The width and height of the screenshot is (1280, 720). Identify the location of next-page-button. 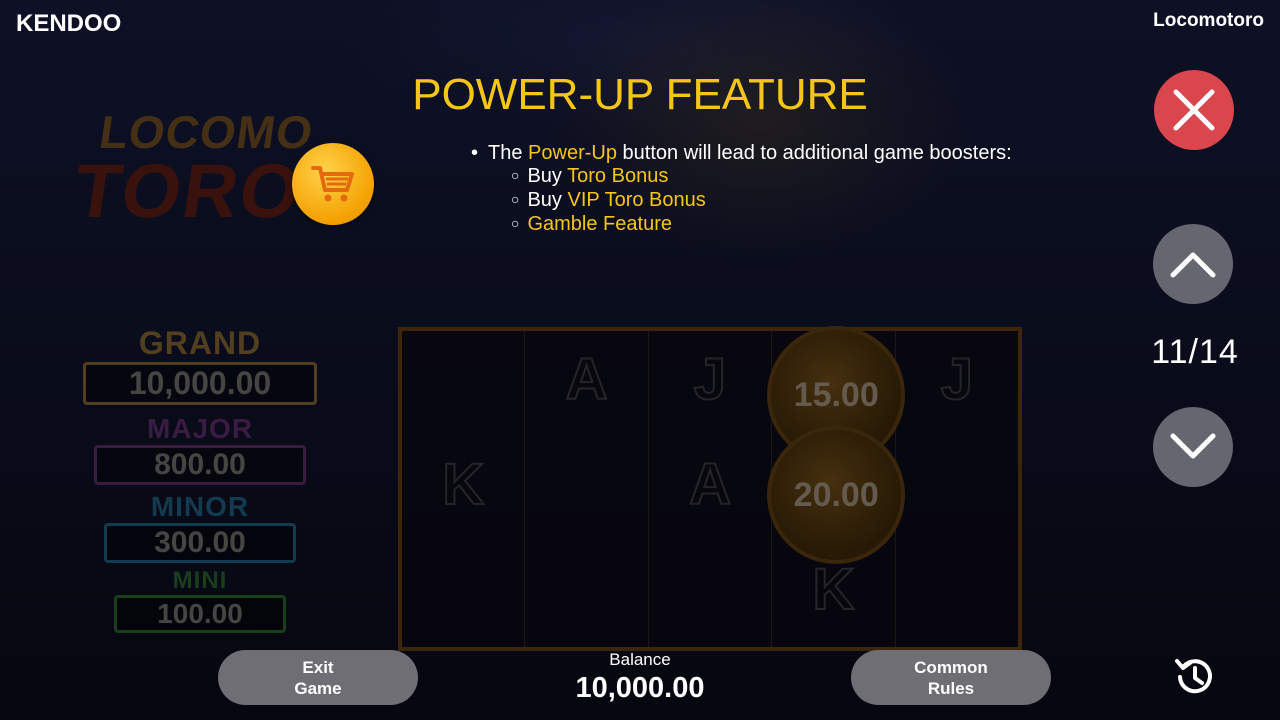
(1193, 447).